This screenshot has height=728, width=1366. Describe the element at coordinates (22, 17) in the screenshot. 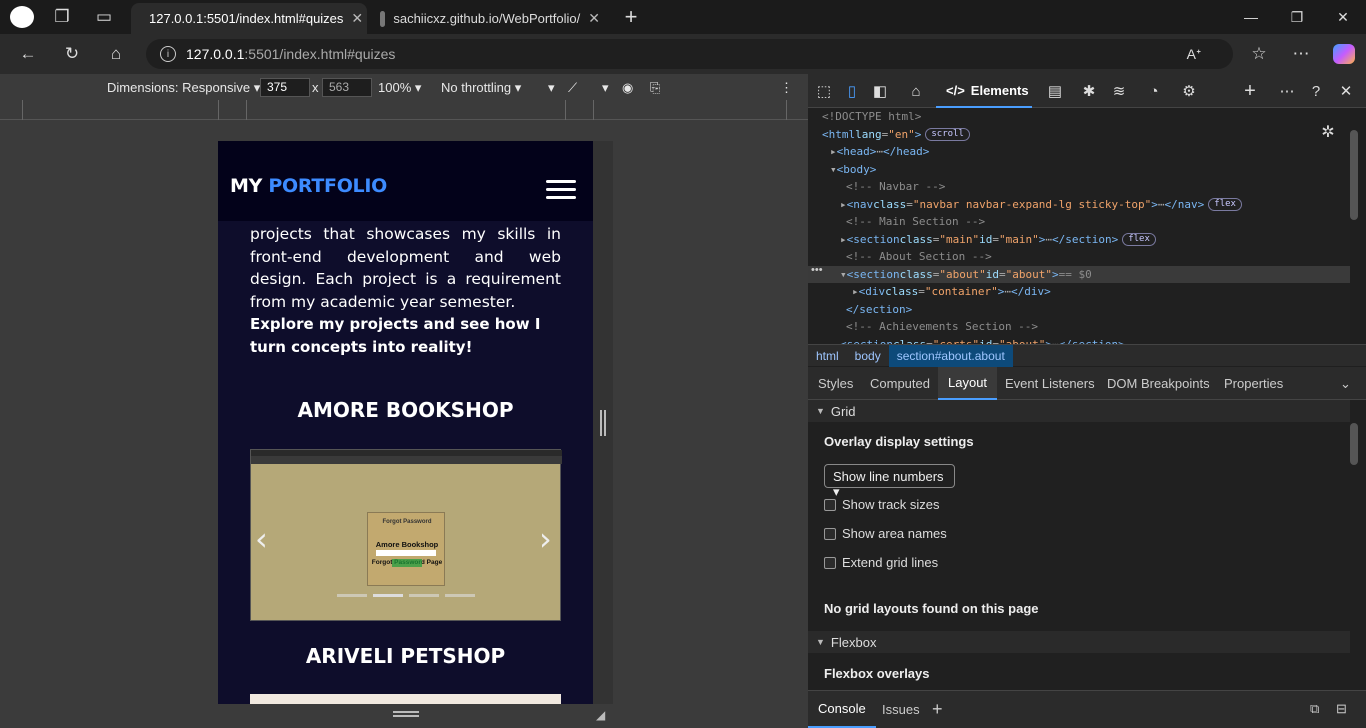

I see `profile-avatar` at that location.